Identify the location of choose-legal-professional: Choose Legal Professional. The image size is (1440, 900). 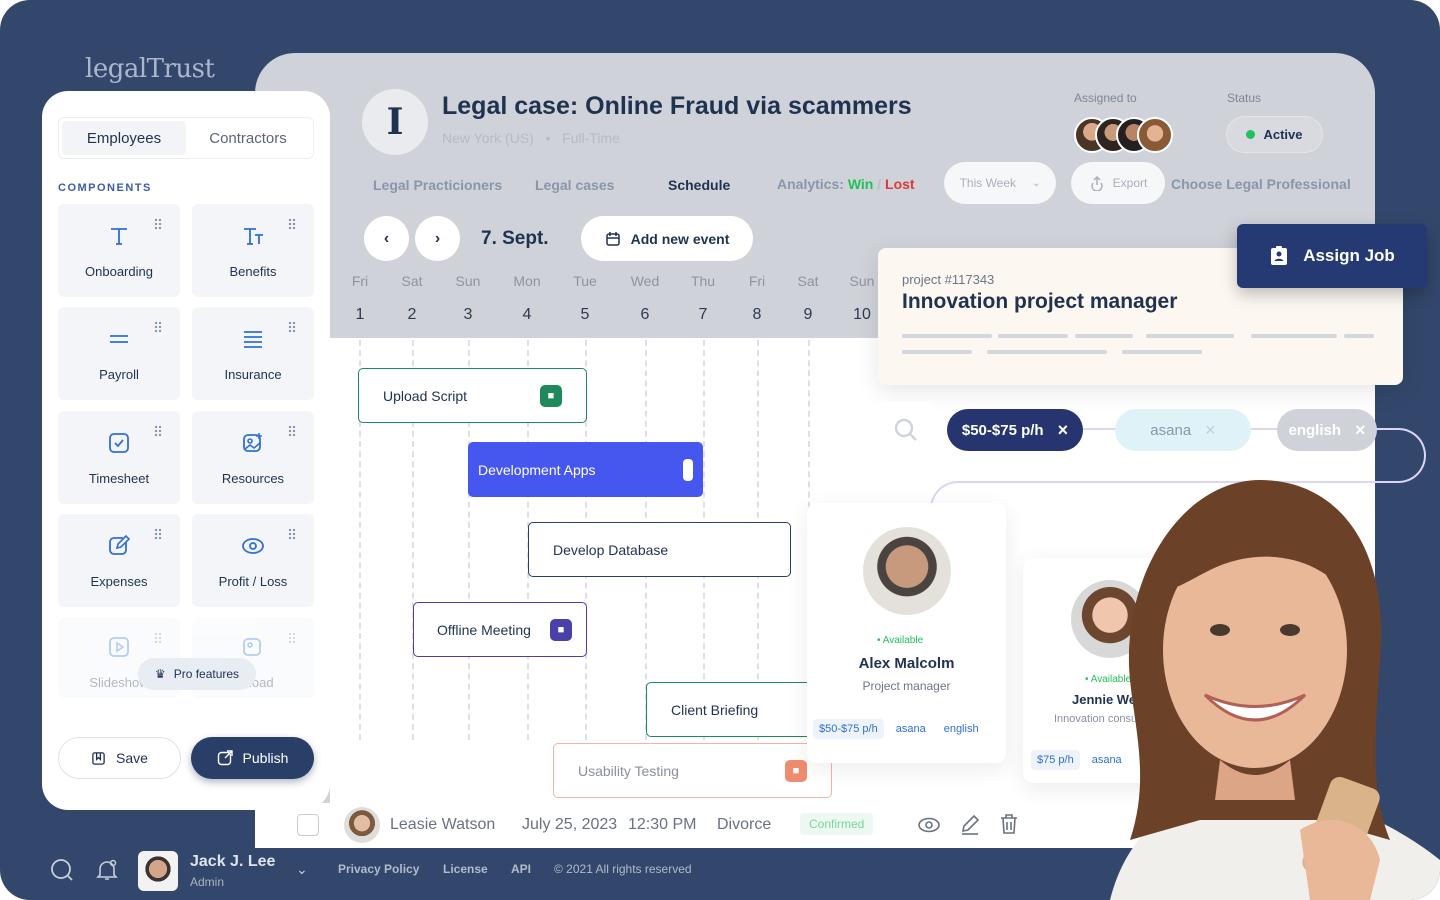
(1261, 184).